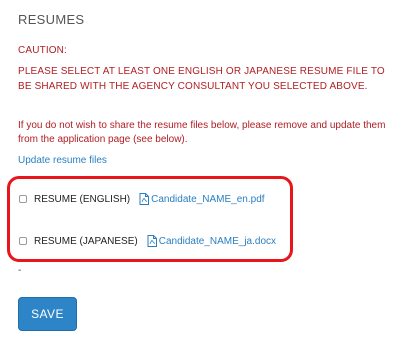 The height and width of the screenshot is (346, 402). I want to click on resume-japanese-file-link: Candidate_NAME_ja.docx, so click(217, 241).